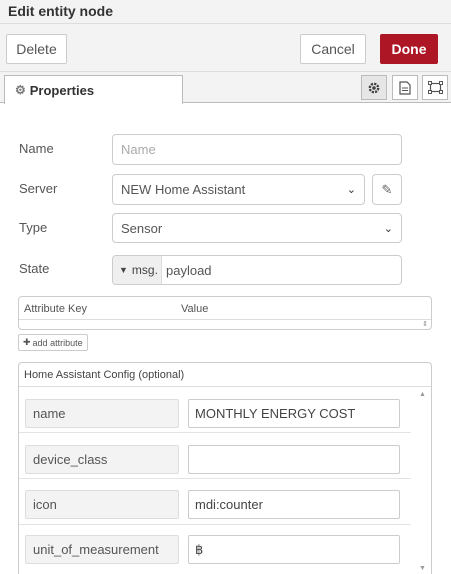  I want to click on appearance-tab-button, so click(435, 87).